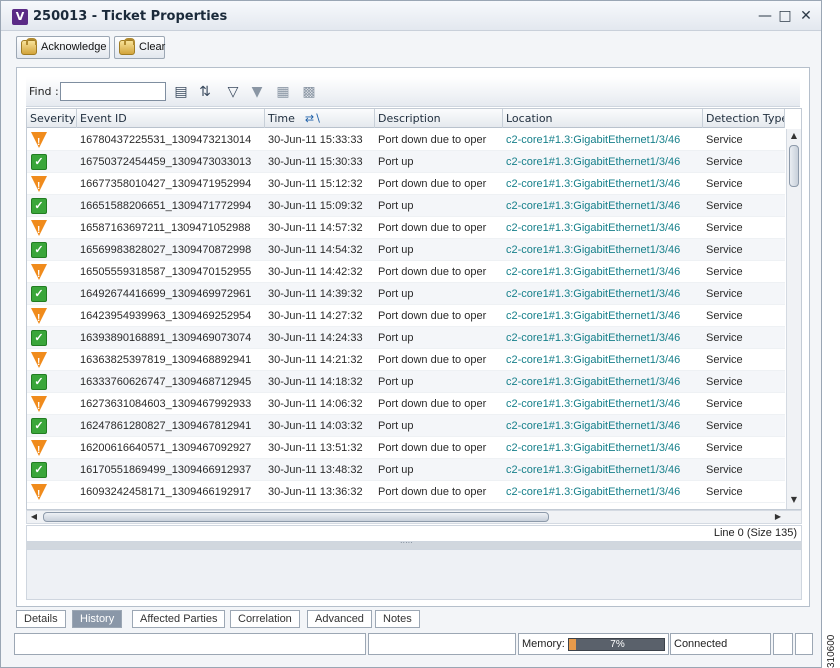  I want to click on maximize-icon: □, so click(785, 16).